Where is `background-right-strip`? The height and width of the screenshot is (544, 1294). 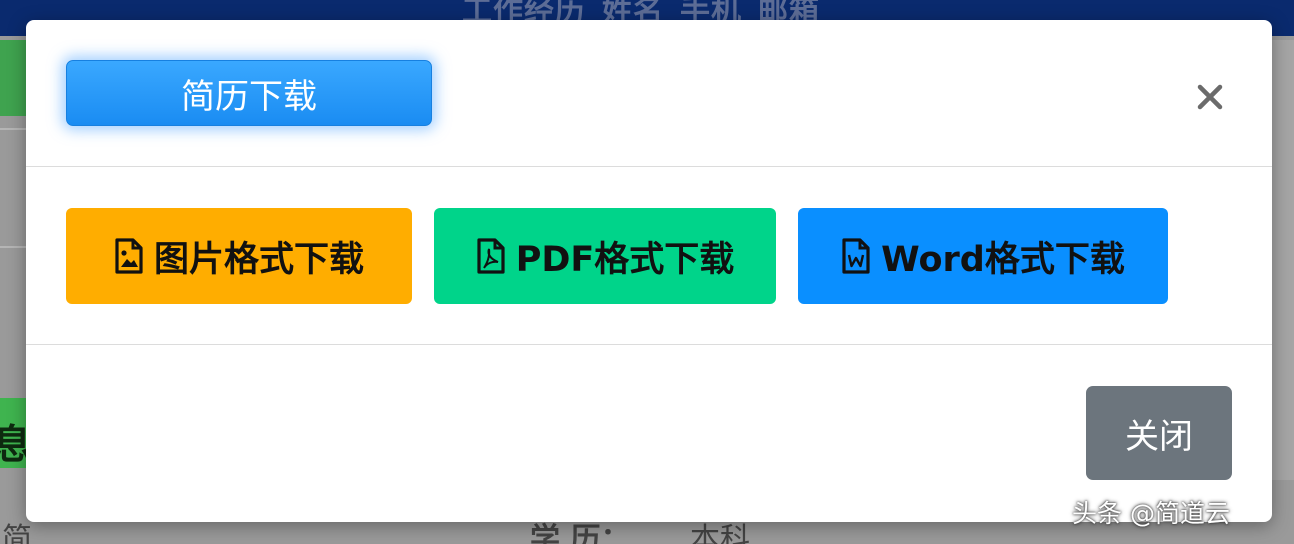
background-right-strip is located at coordinates (1283, 260).